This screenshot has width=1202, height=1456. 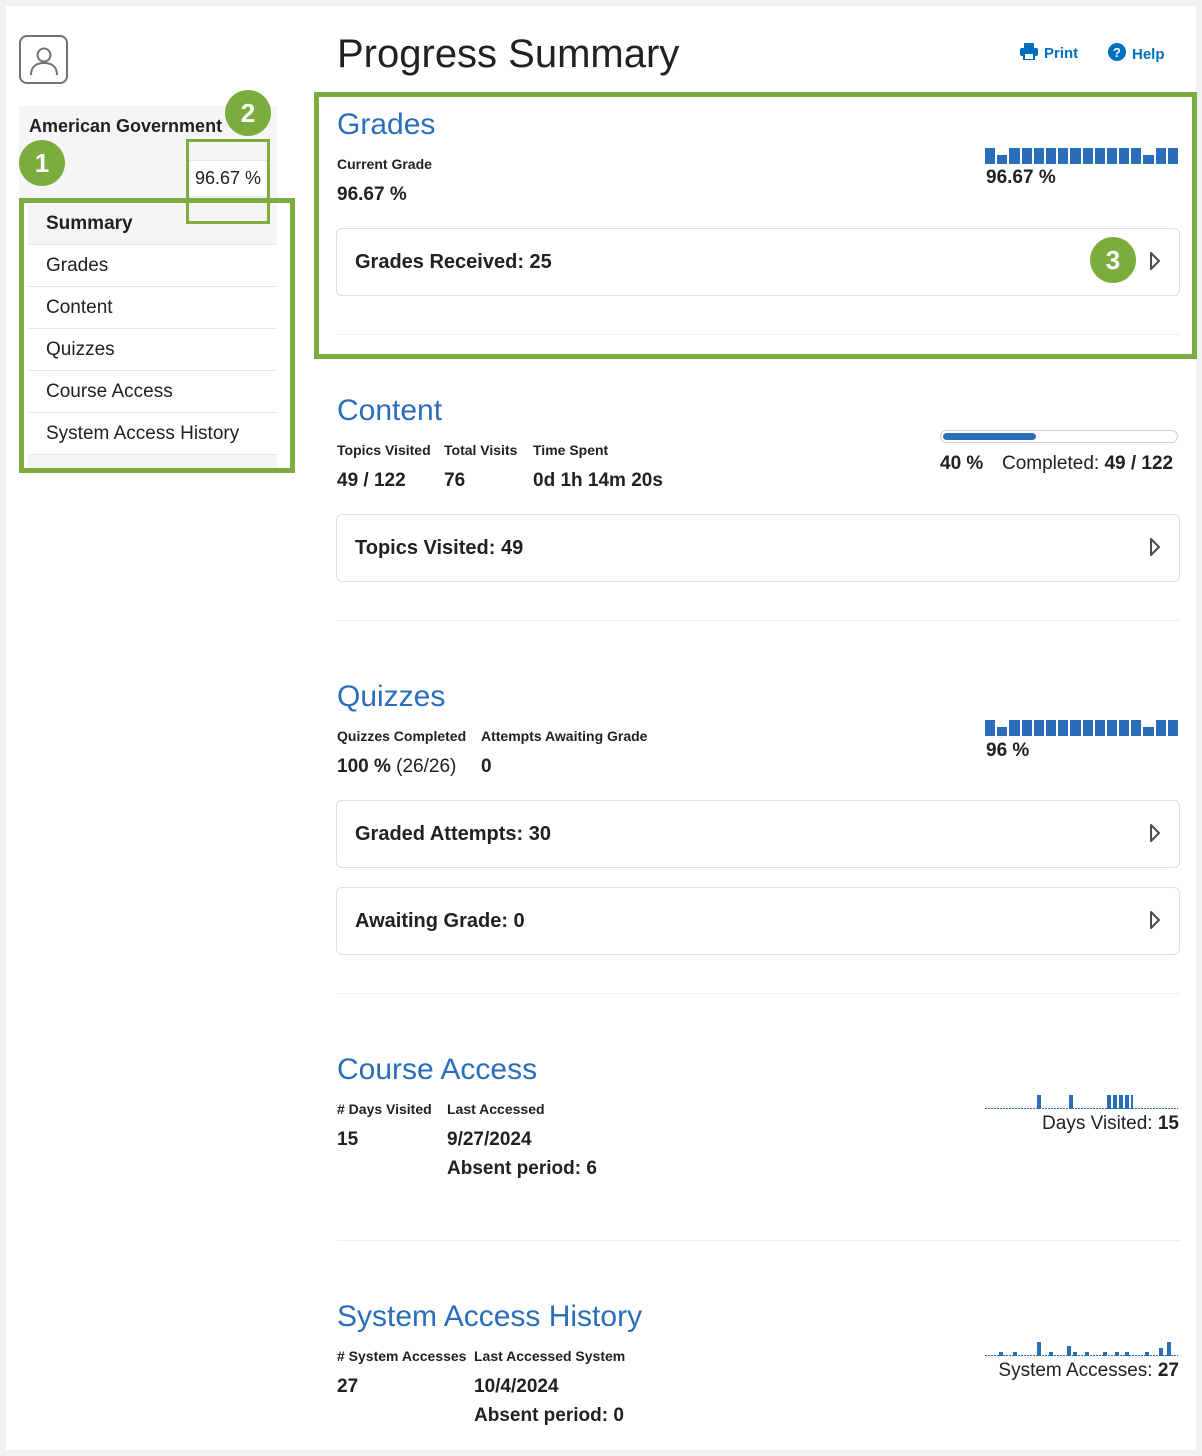 I want to click on system-accesses-sparkline, so click(x=1081, y=1349).